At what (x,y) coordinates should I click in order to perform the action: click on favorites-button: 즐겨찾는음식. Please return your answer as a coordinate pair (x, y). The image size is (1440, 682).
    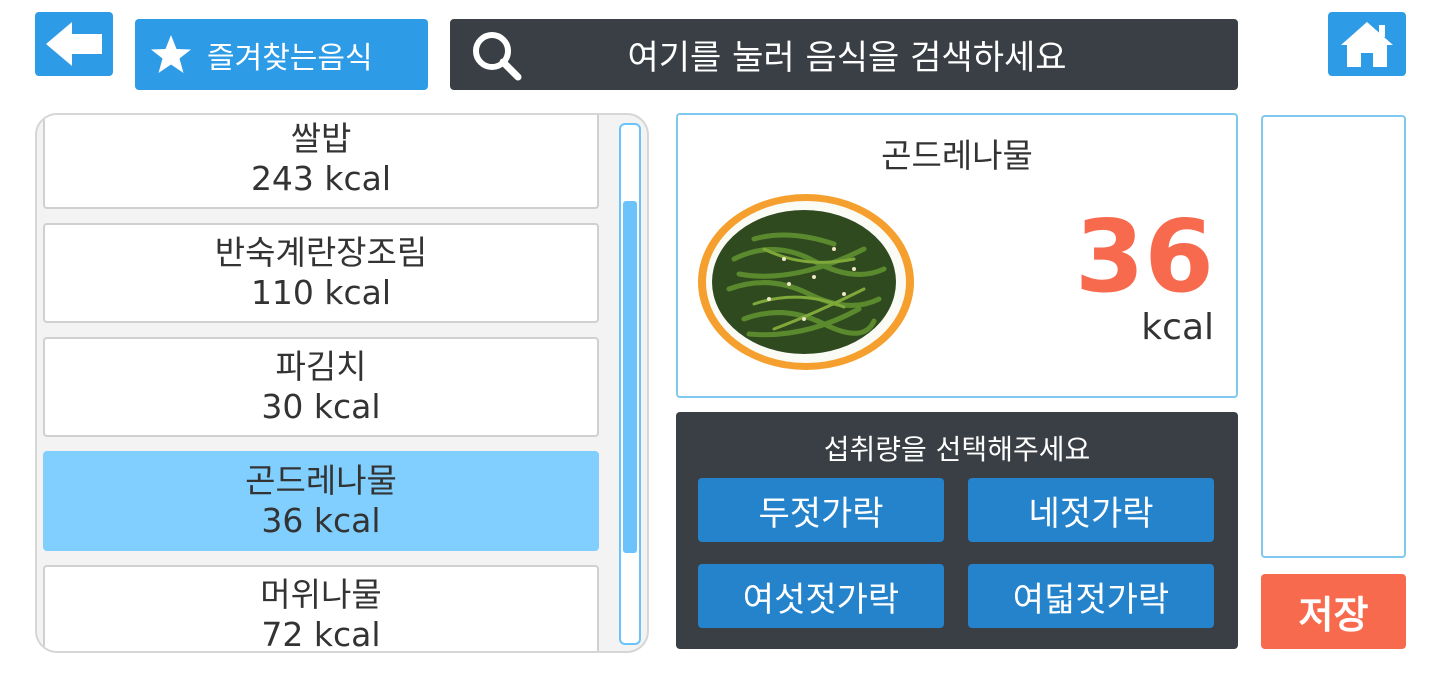
    Looking at the image, I should click on (281, 54).